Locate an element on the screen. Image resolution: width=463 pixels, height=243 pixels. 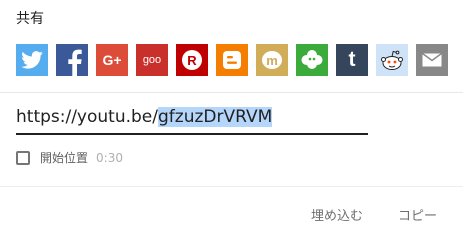
google-plus-icon: G+ is located at coordinates (112, 60).